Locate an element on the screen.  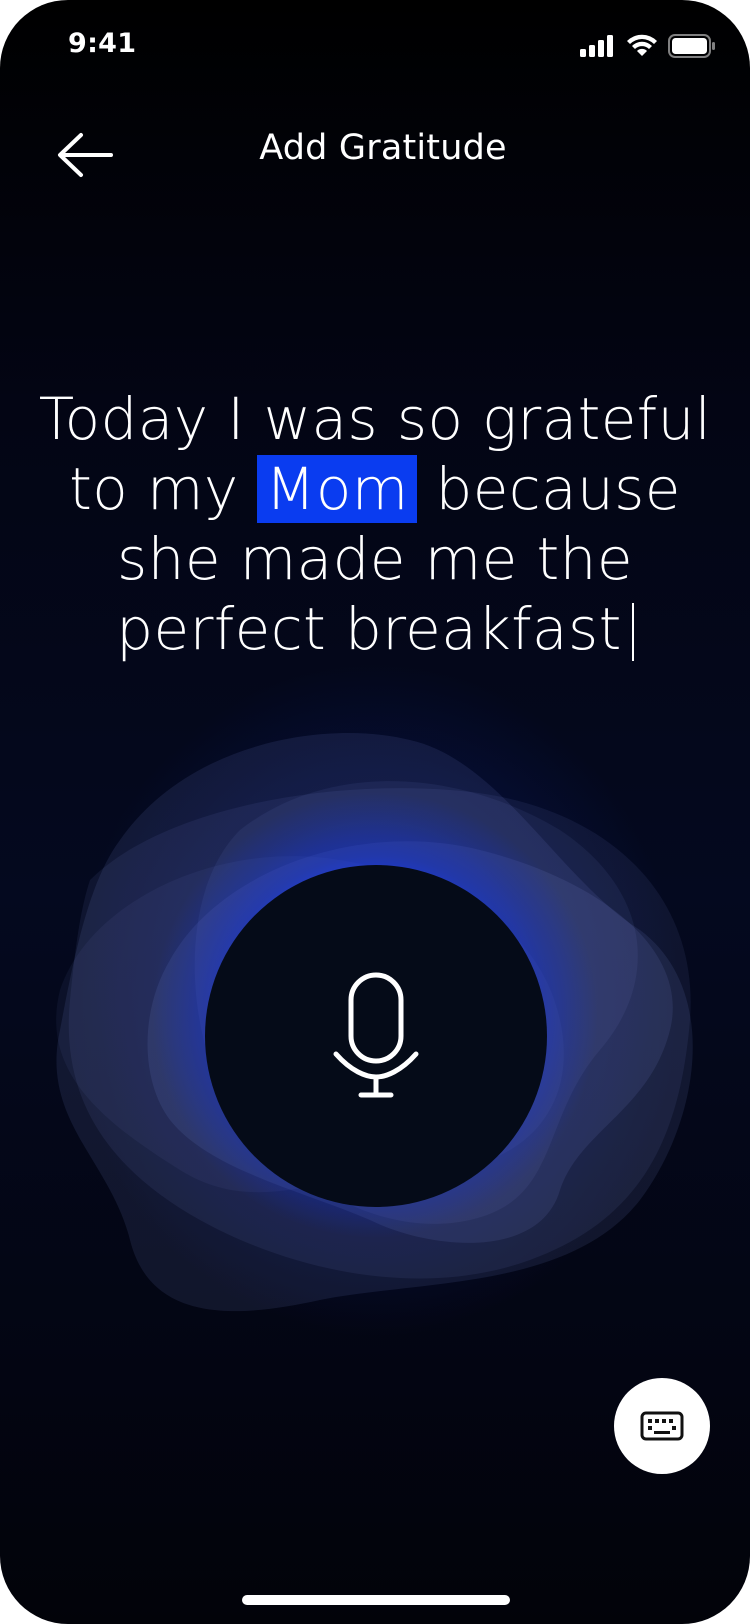
status-time: 9:41 is located at coordinates (102, 43).